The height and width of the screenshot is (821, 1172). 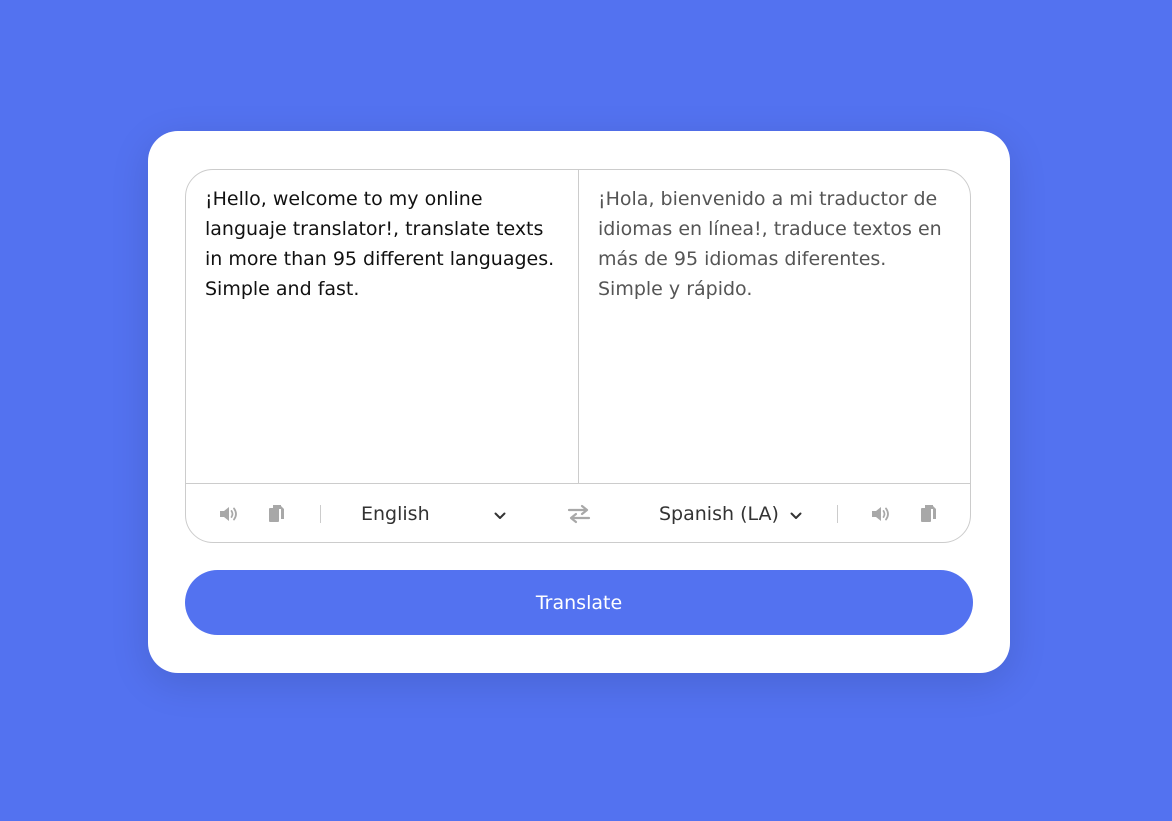 I want to click on from-volume-icon, so click(x=229, y=514).